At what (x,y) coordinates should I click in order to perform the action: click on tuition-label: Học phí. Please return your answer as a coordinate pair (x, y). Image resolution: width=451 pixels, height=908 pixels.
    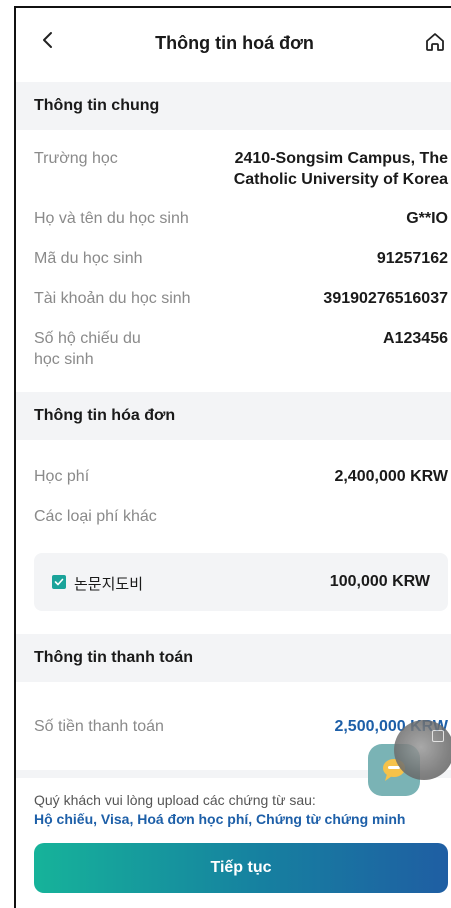
    Looking at the image, I should click on (62, 476).